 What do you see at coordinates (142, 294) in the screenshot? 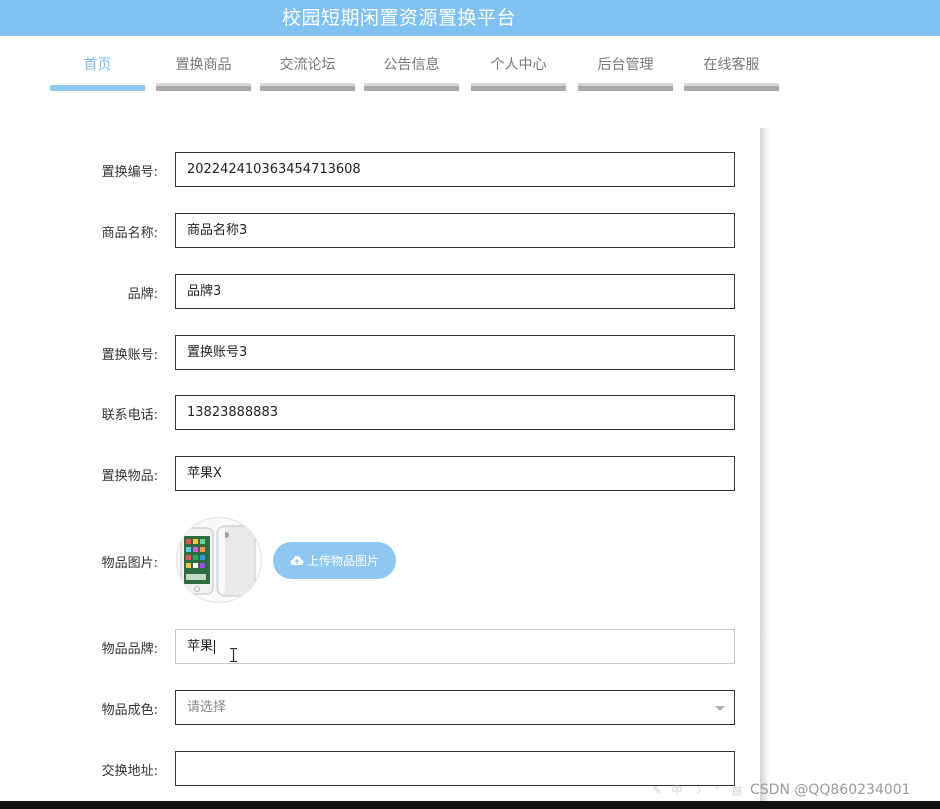
I see `brand-label: 品牌:` at bounding box center [142, 294].